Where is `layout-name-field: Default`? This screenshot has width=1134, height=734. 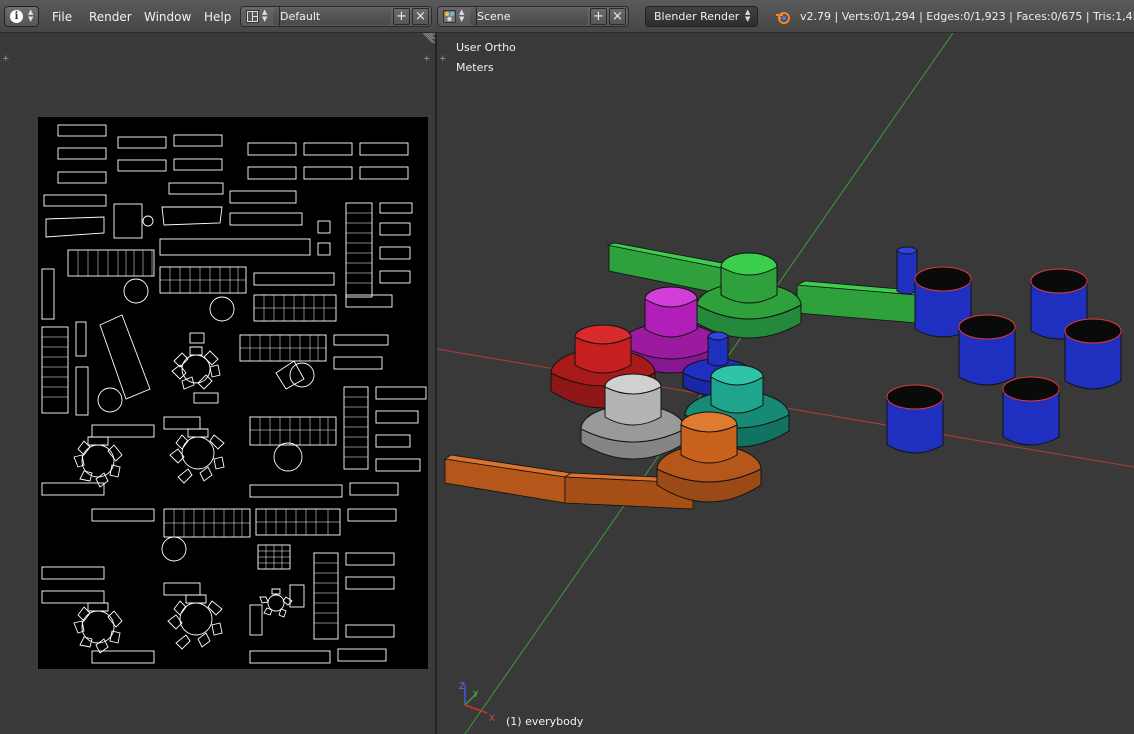
layout-name-field: Default is located at coordinates (299, 16).